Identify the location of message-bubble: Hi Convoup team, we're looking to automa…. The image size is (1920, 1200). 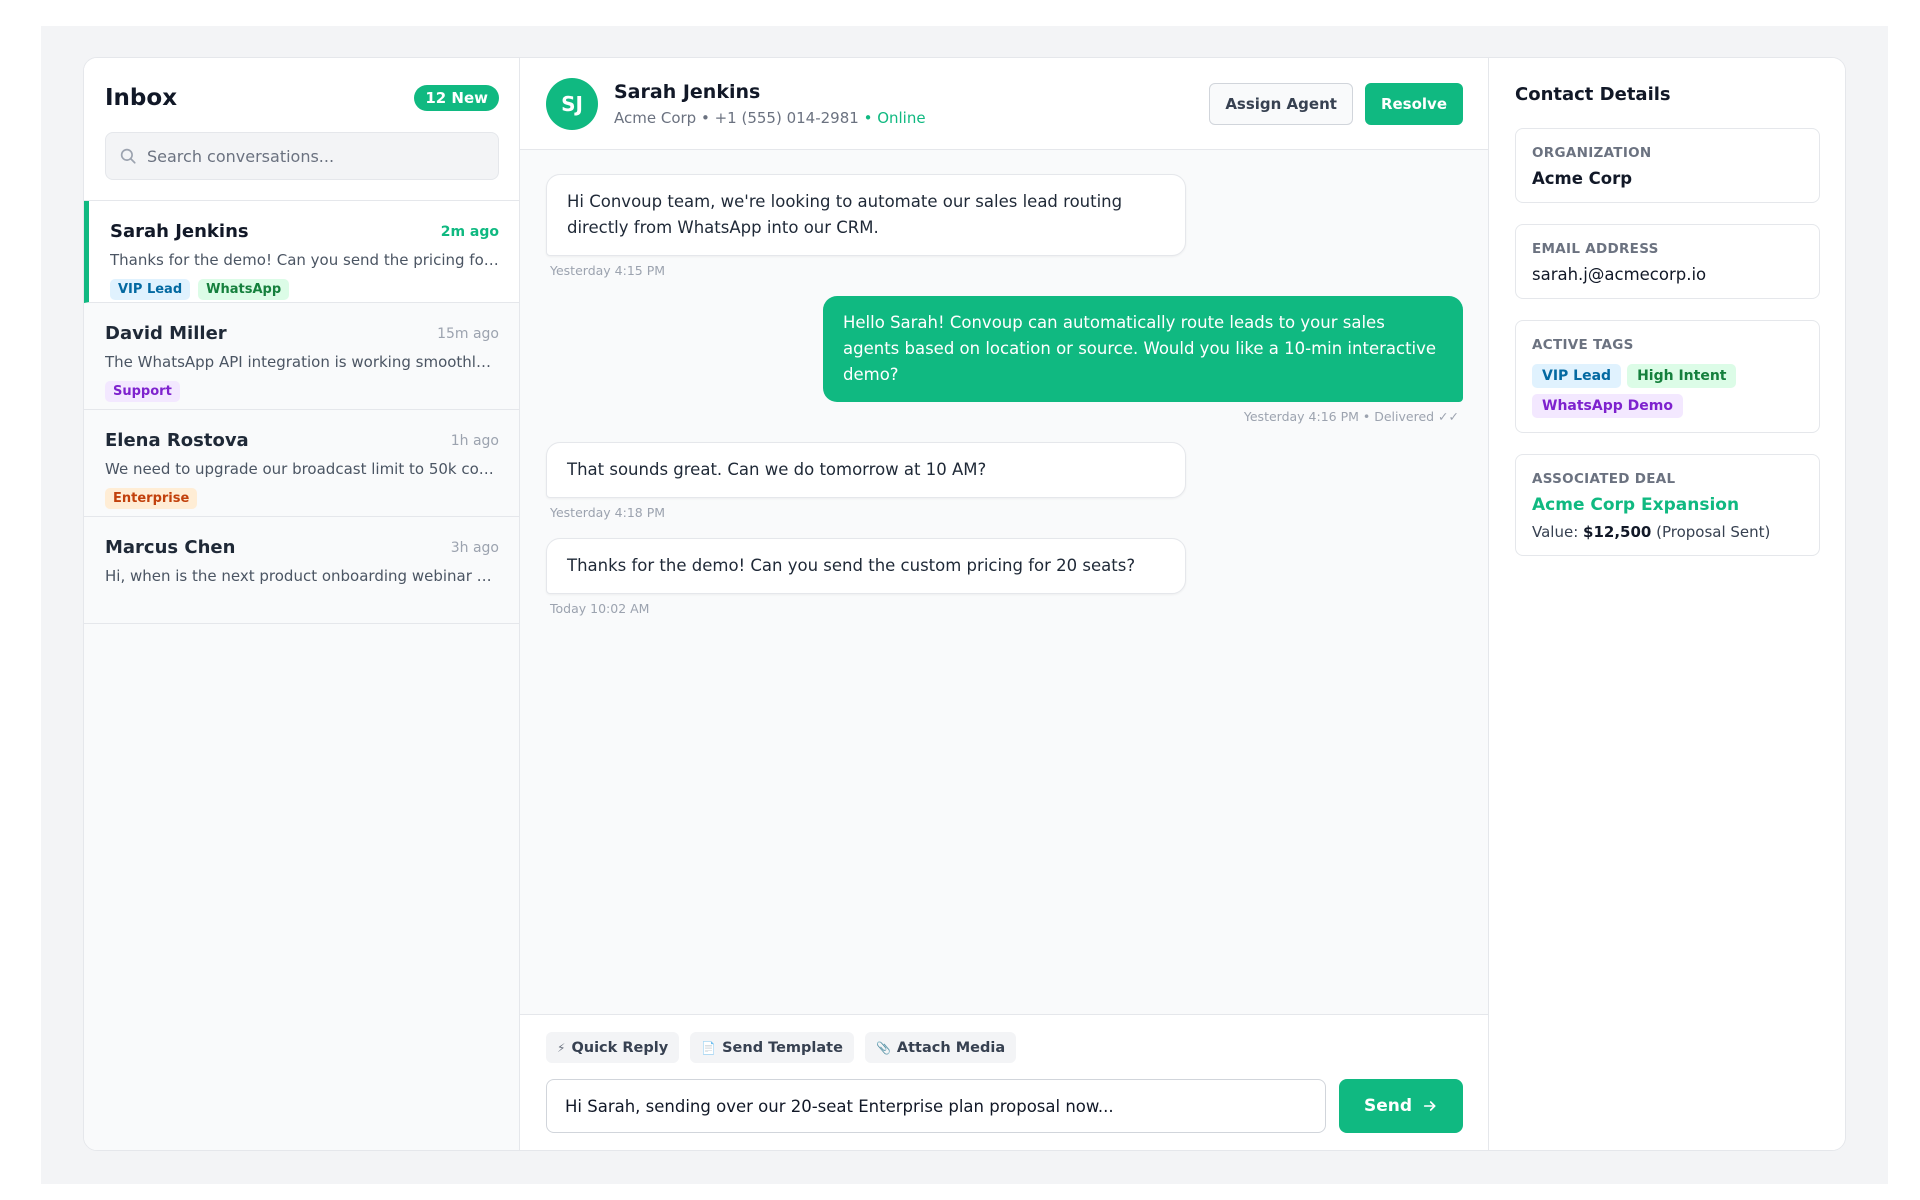
(866, 215).